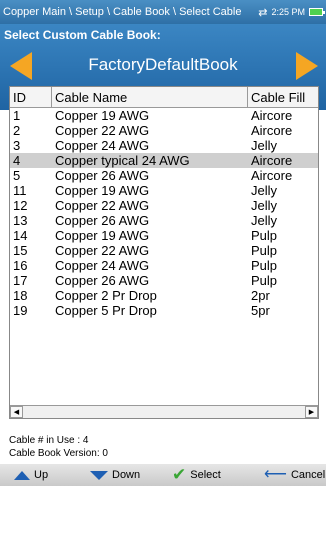 The height and width of the screenshot is (533, 326). I want to click on down-button: Down, so click(115, 475).